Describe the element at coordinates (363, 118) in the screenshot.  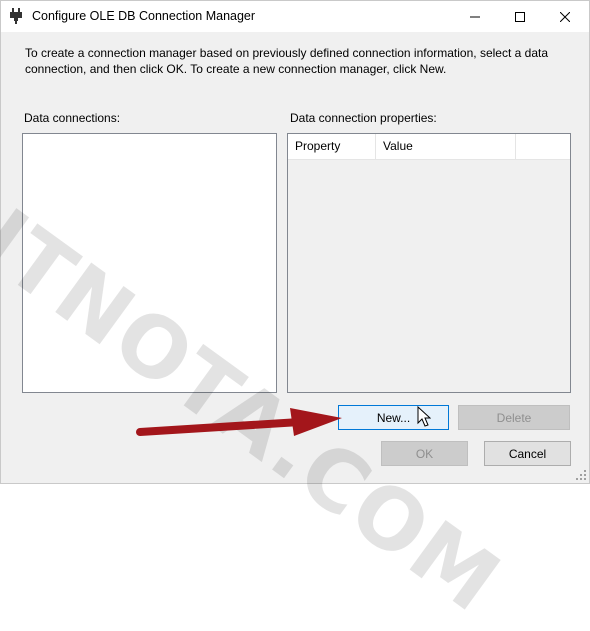
I see `data-connection-properties-label: Data connection properties:` at that location.